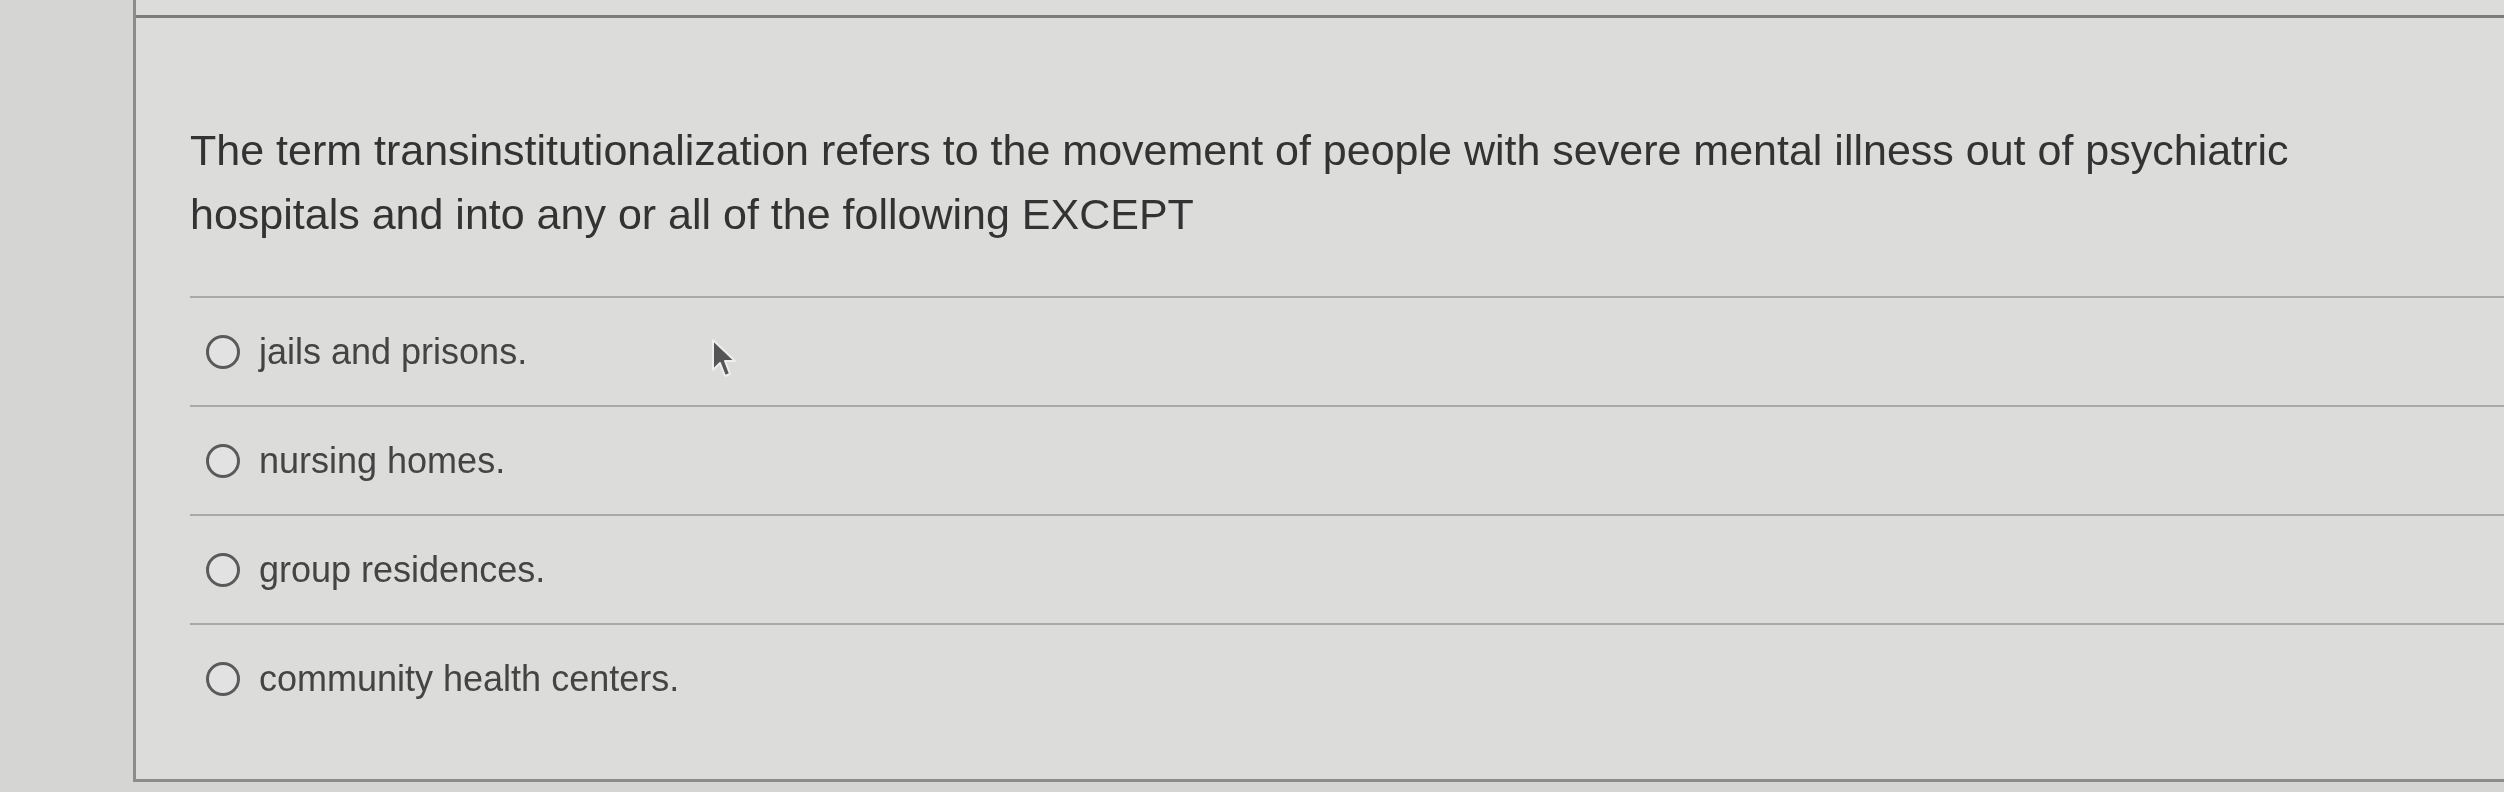 The height and width of the screenshot is (792, 2504). I want to click on question-text: The term transinstitutionalization refers to the movement of people with severe mental illness out of psychiatric hospitals and into any or all of the following EXCEPT, so click(1240, 182).